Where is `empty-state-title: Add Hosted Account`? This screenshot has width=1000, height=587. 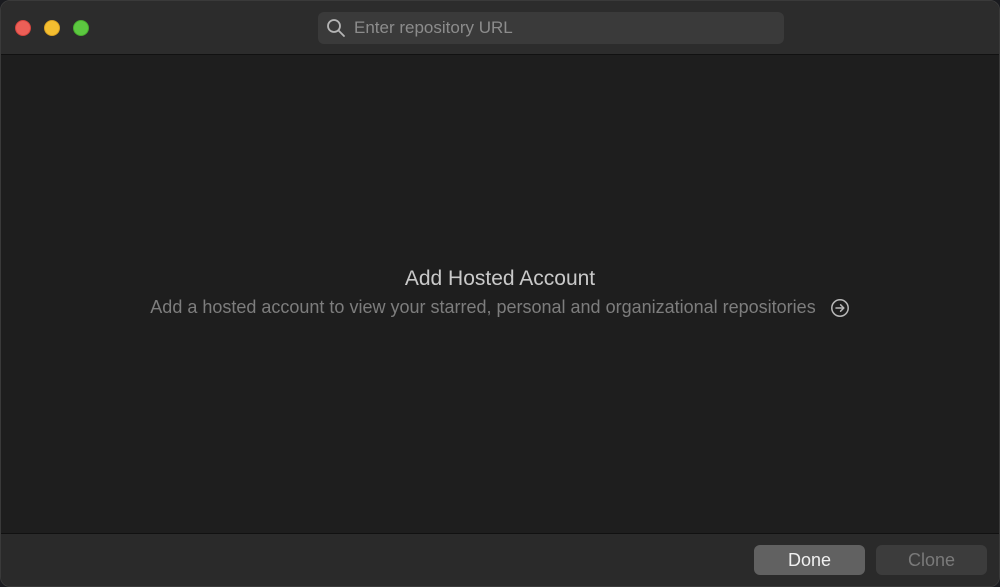
empty-state-title: Add Hosted Account is located at coordinates (500, 278).